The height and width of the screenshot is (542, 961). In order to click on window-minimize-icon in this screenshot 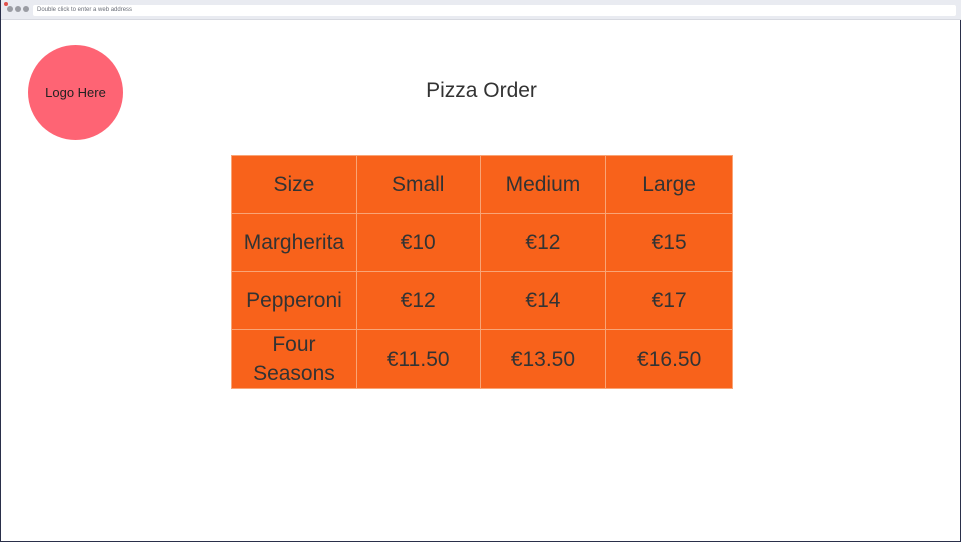, I will do `click(18, 9)`.